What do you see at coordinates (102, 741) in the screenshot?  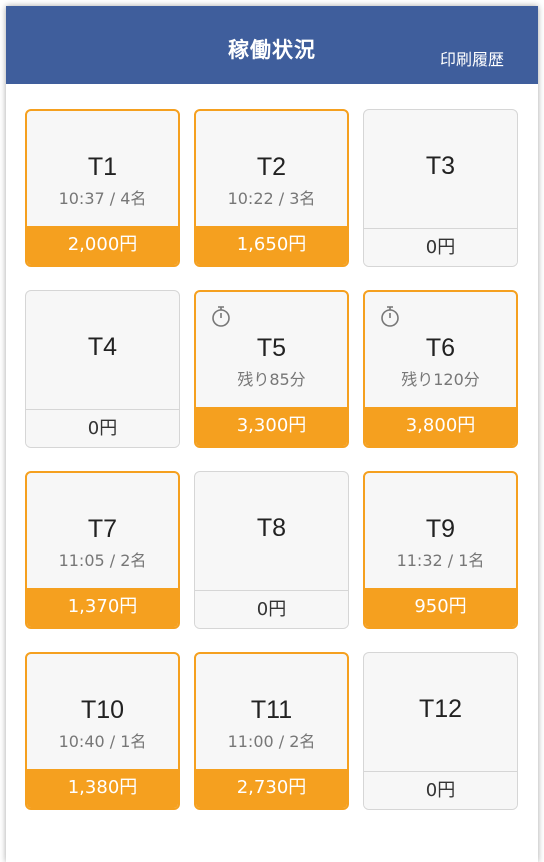 I see `table-status: 10:40 / 1名` at bounding box center [102, 741].